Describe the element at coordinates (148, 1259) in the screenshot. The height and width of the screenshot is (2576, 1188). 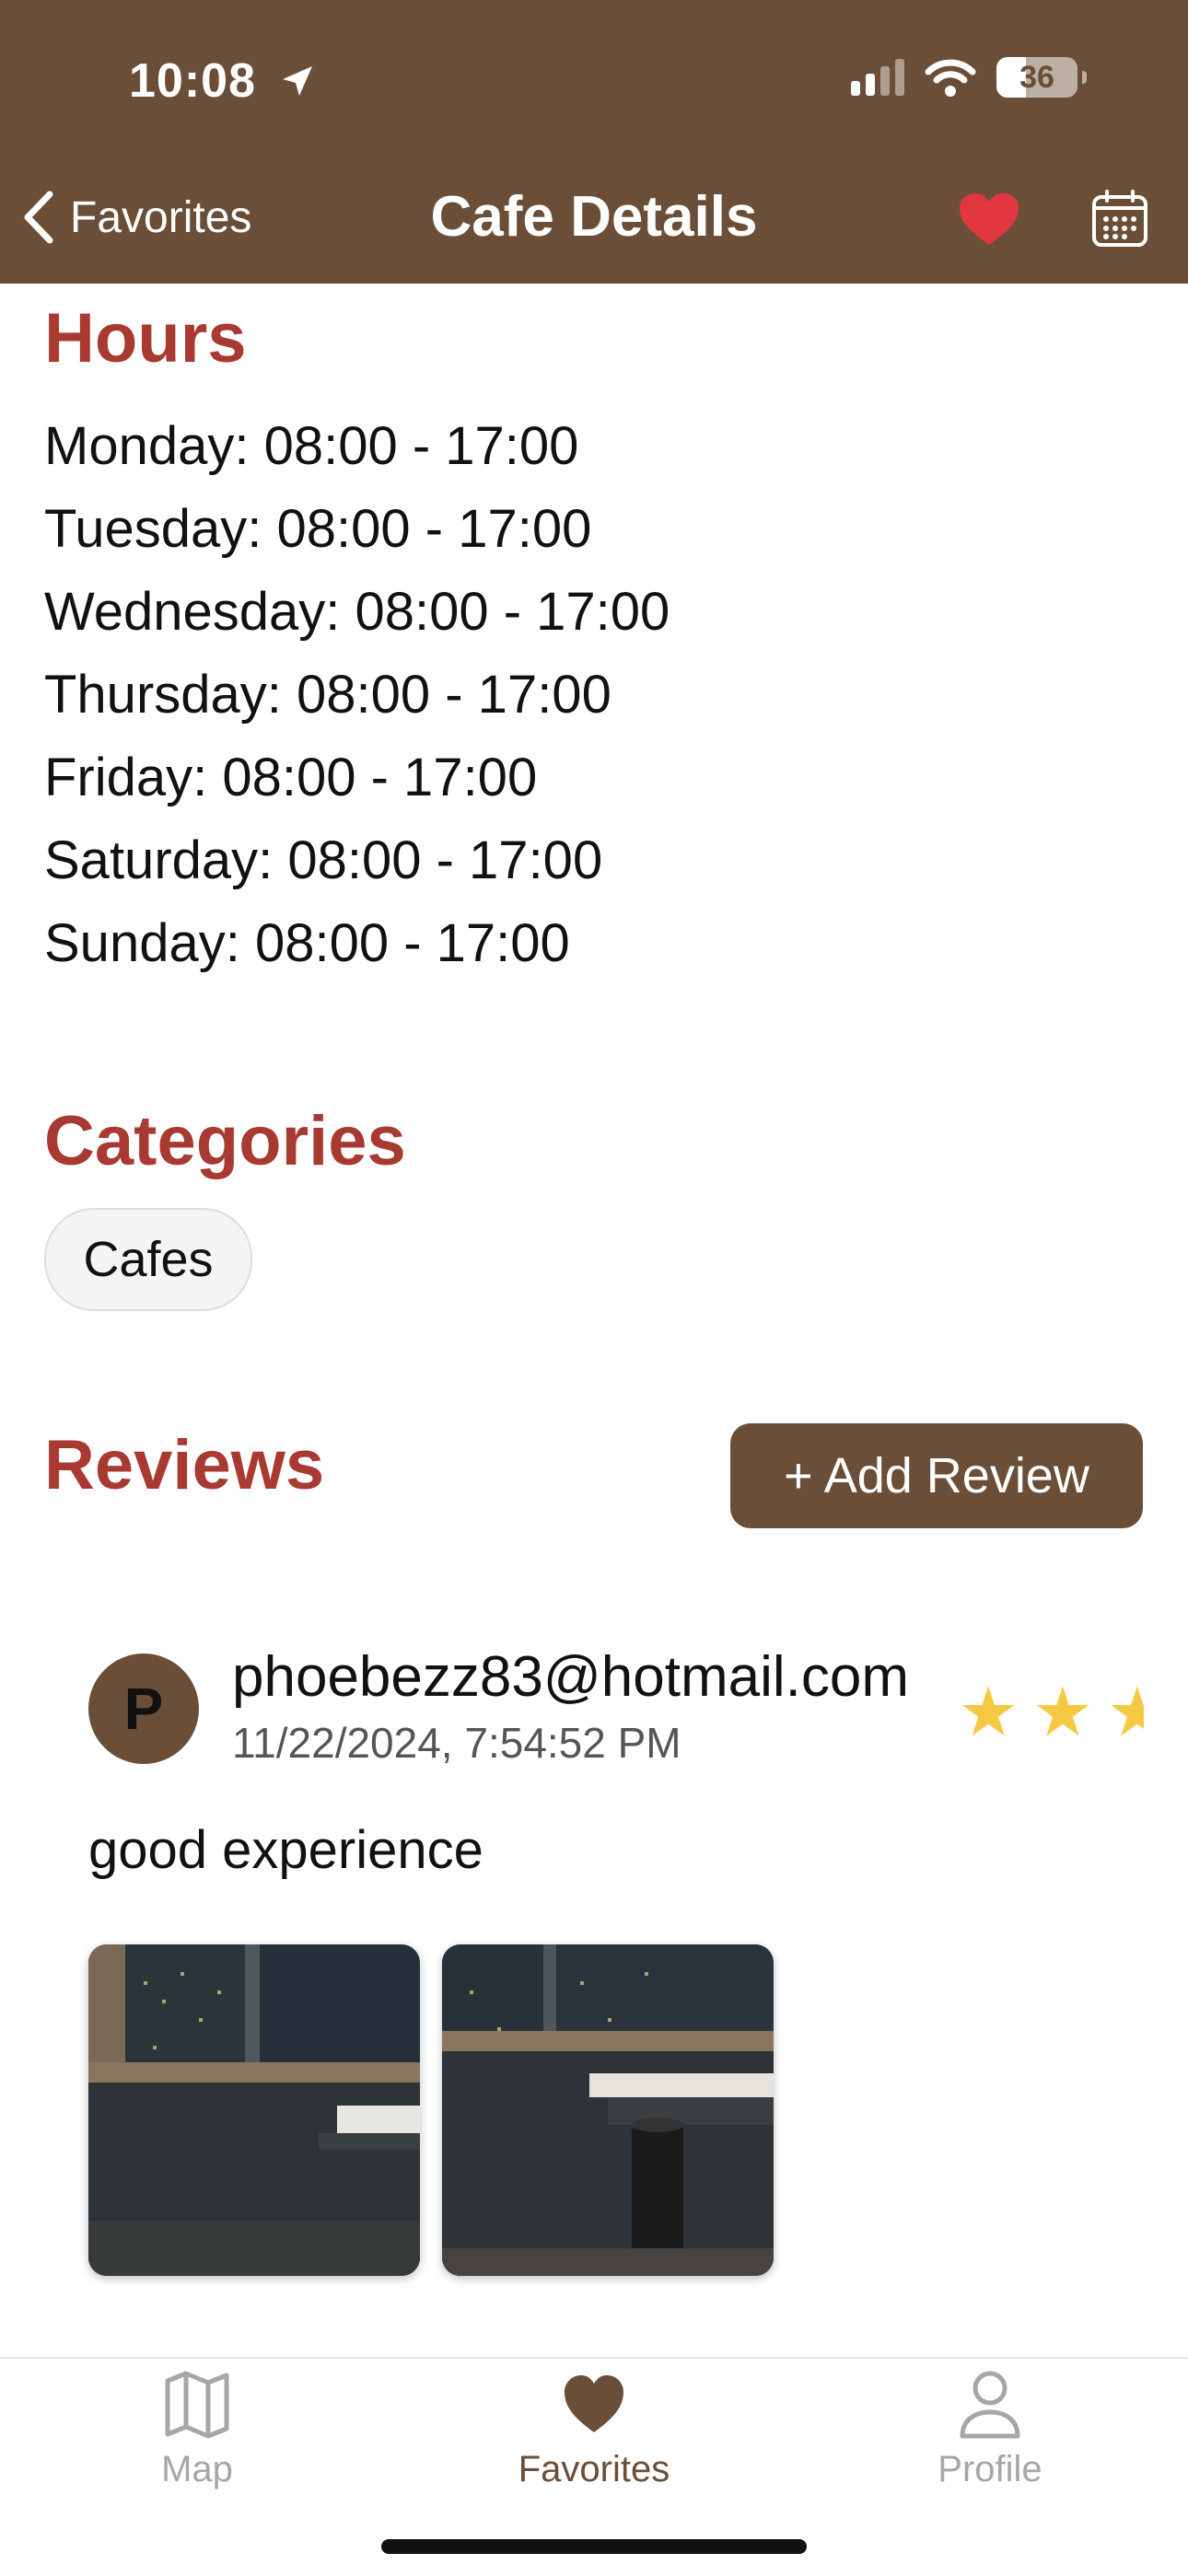
I see `category-chip: Cafes` at that location.